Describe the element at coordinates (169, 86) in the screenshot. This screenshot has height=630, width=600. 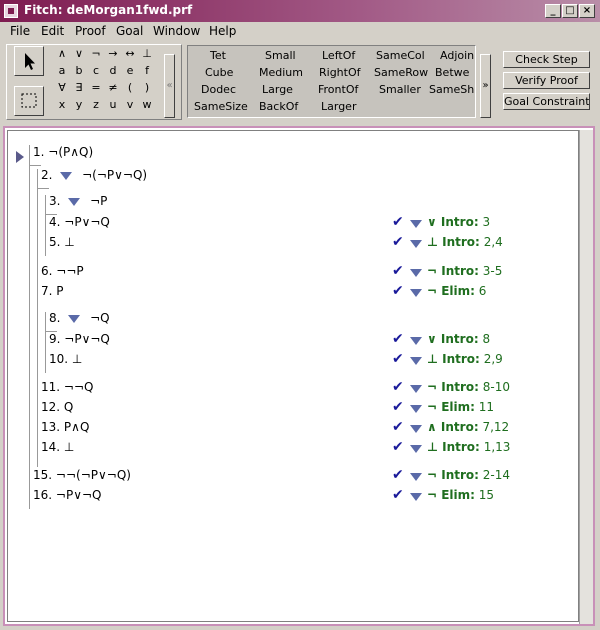
I see `predicates-scroll-left-button: «` at that location.